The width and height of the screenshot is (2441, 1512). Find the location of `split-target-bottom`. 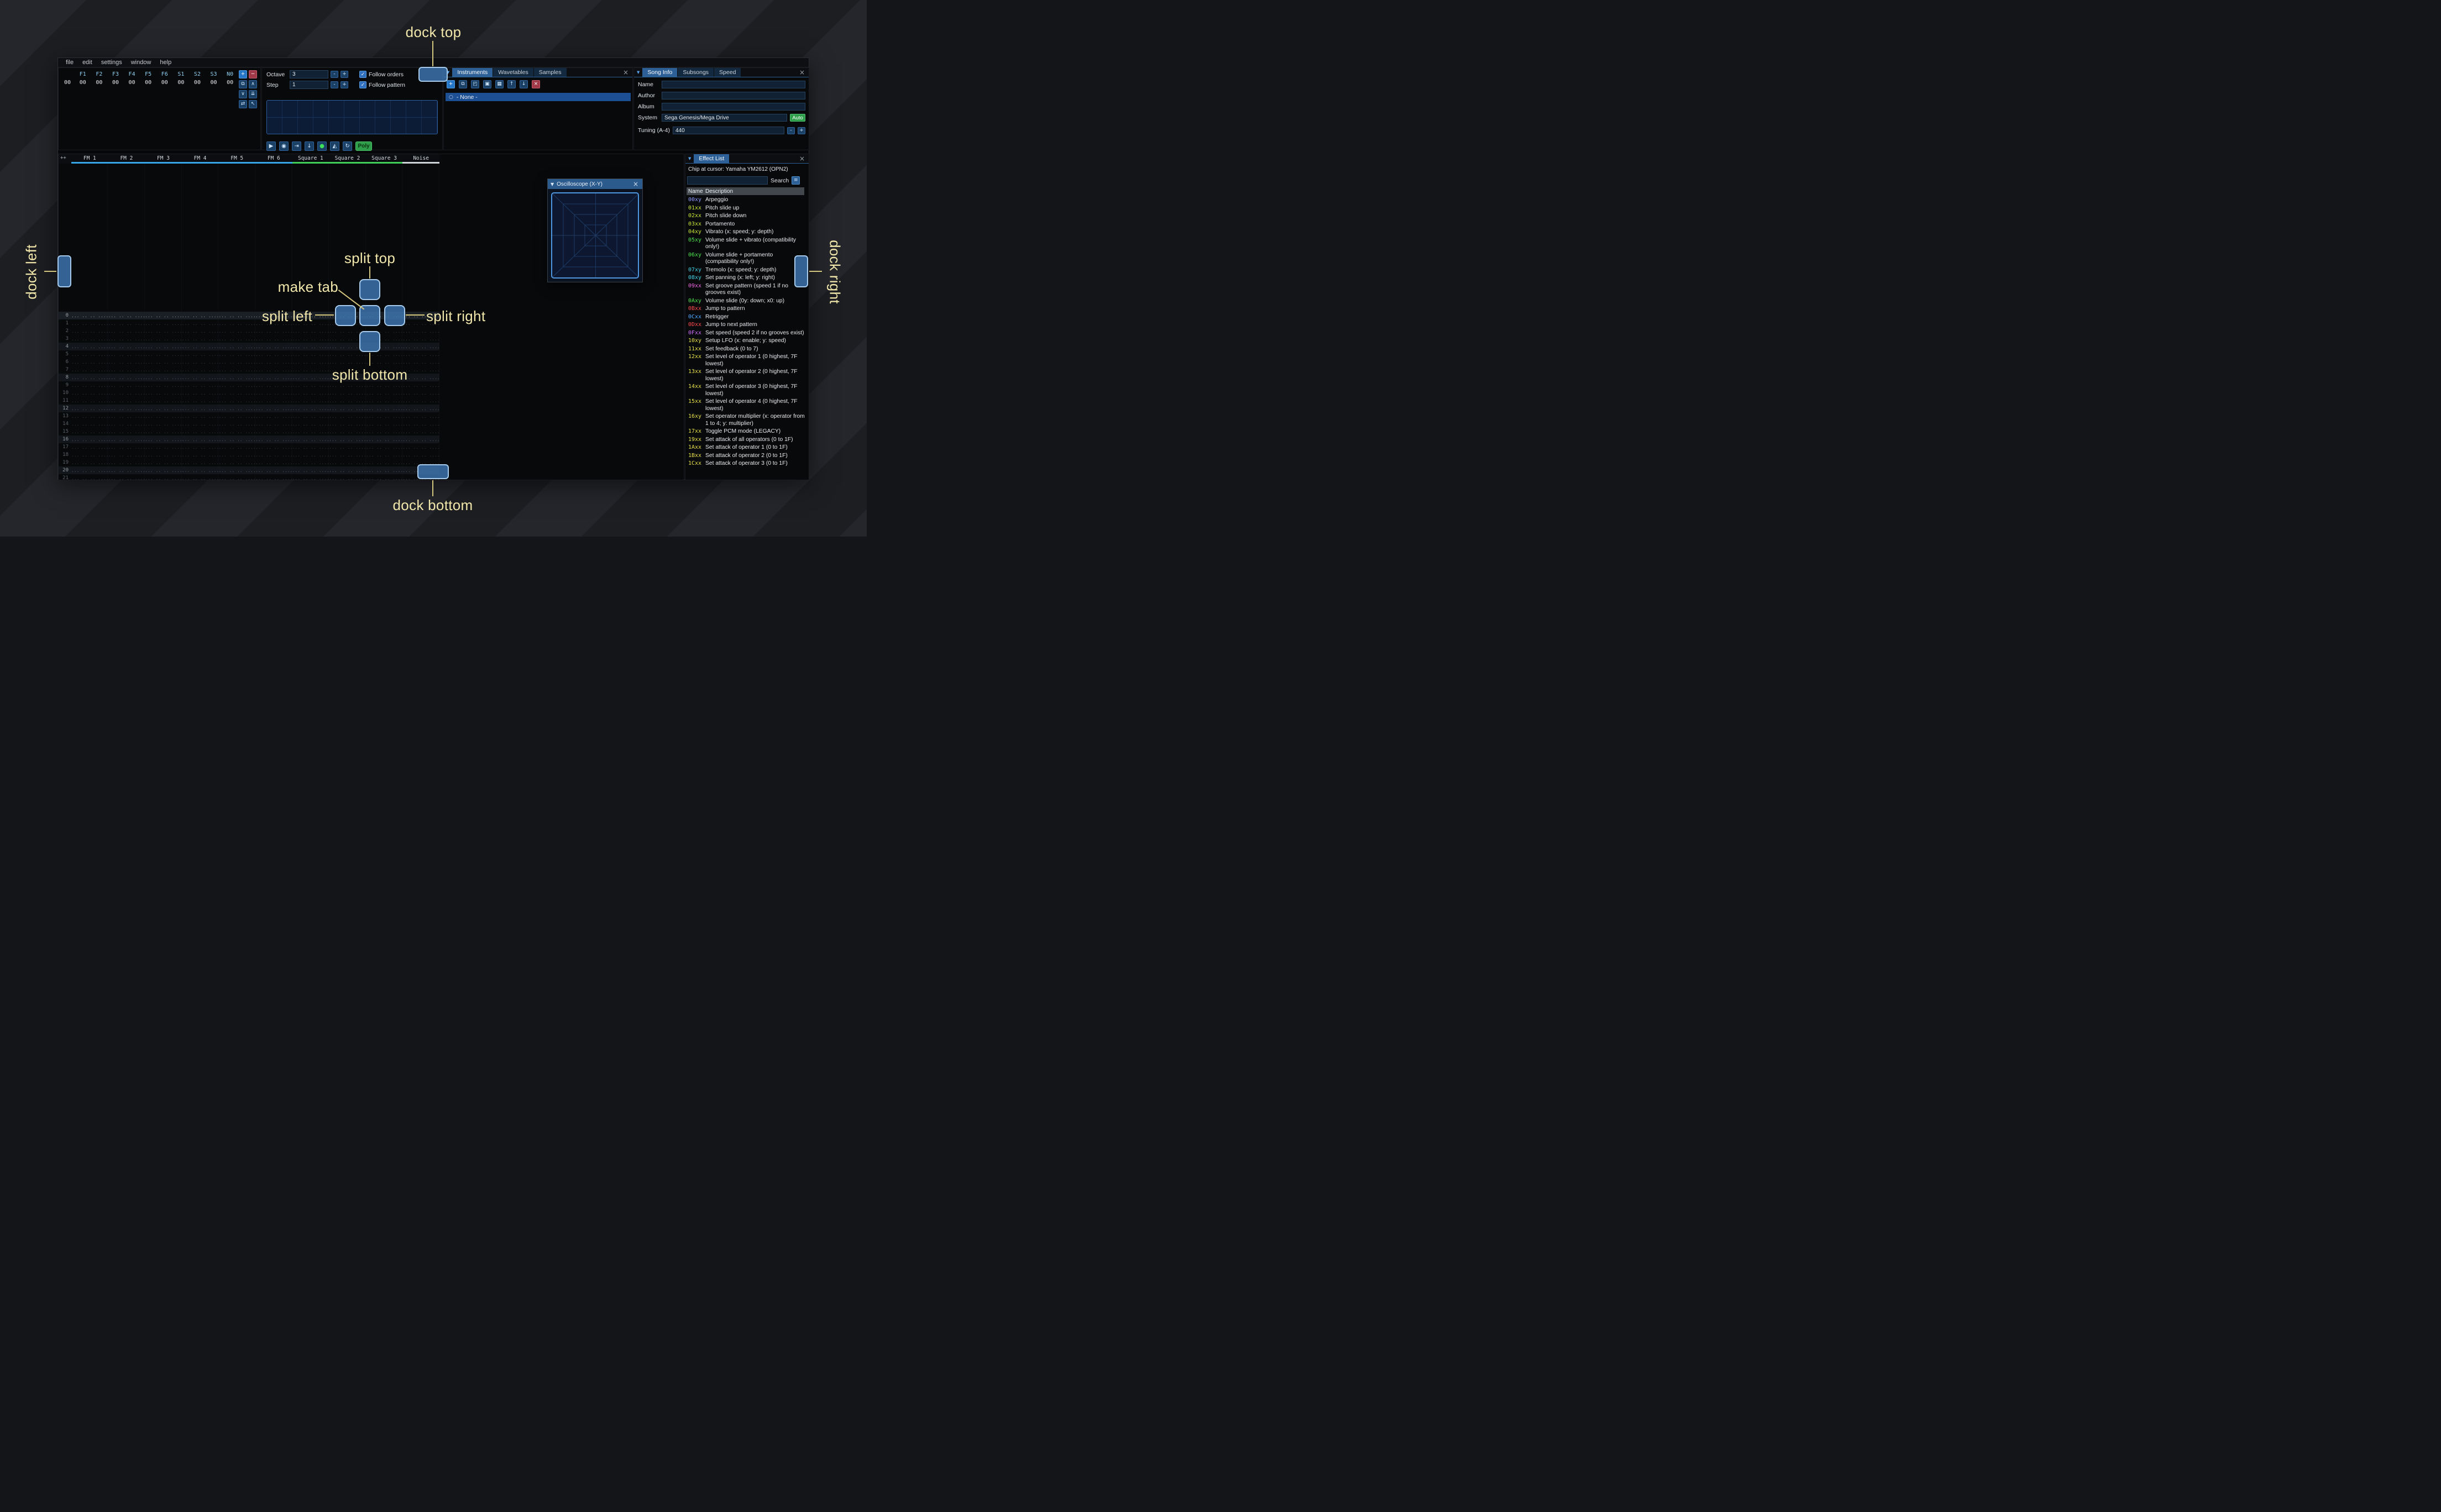

split-target-bottom is located at coordinates (369, 342).